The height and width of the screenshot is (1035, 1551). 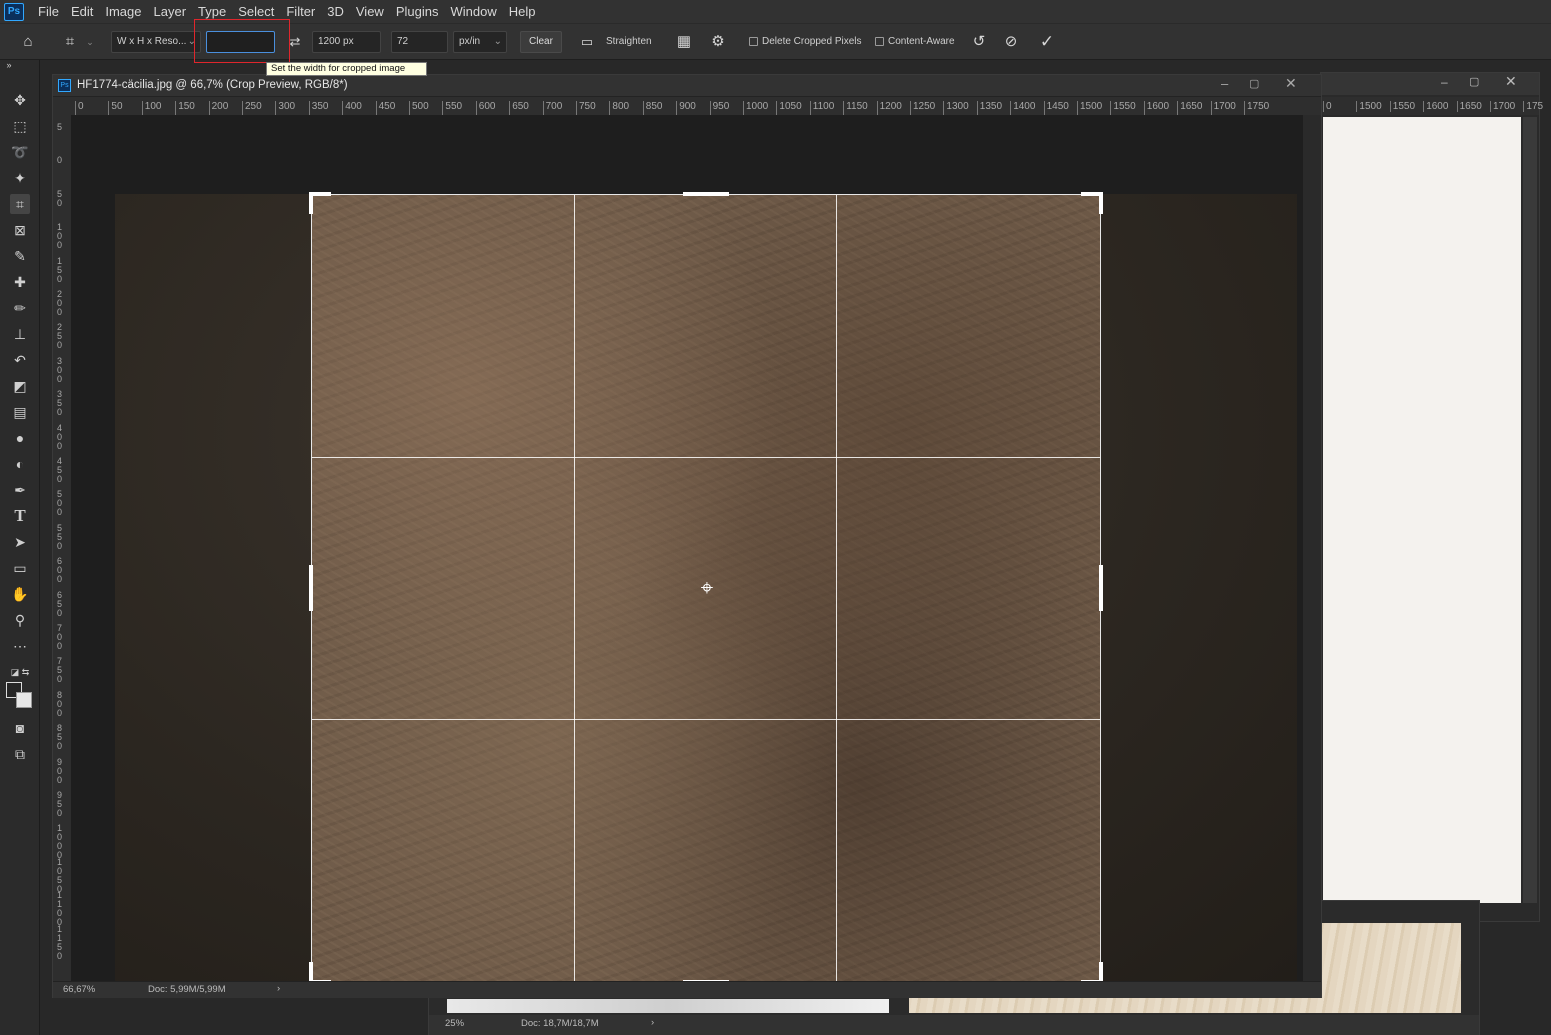 I want to click on crop-handle-right, so click(x=1101, y=588).